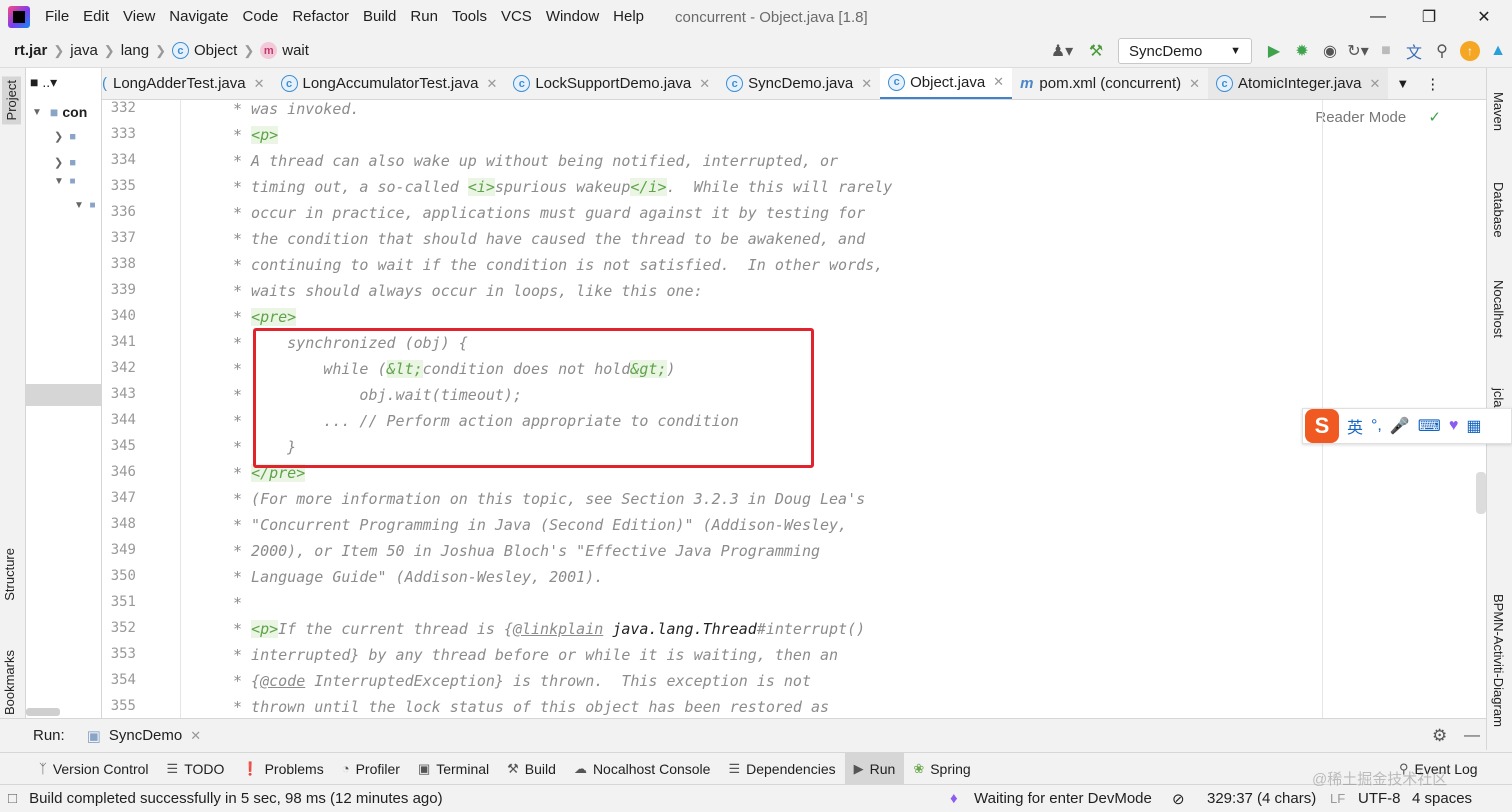 The height and width of the screenshot is (812, 1512). I want to click on indent-setting: 4 spaces, so click(1442, 798).